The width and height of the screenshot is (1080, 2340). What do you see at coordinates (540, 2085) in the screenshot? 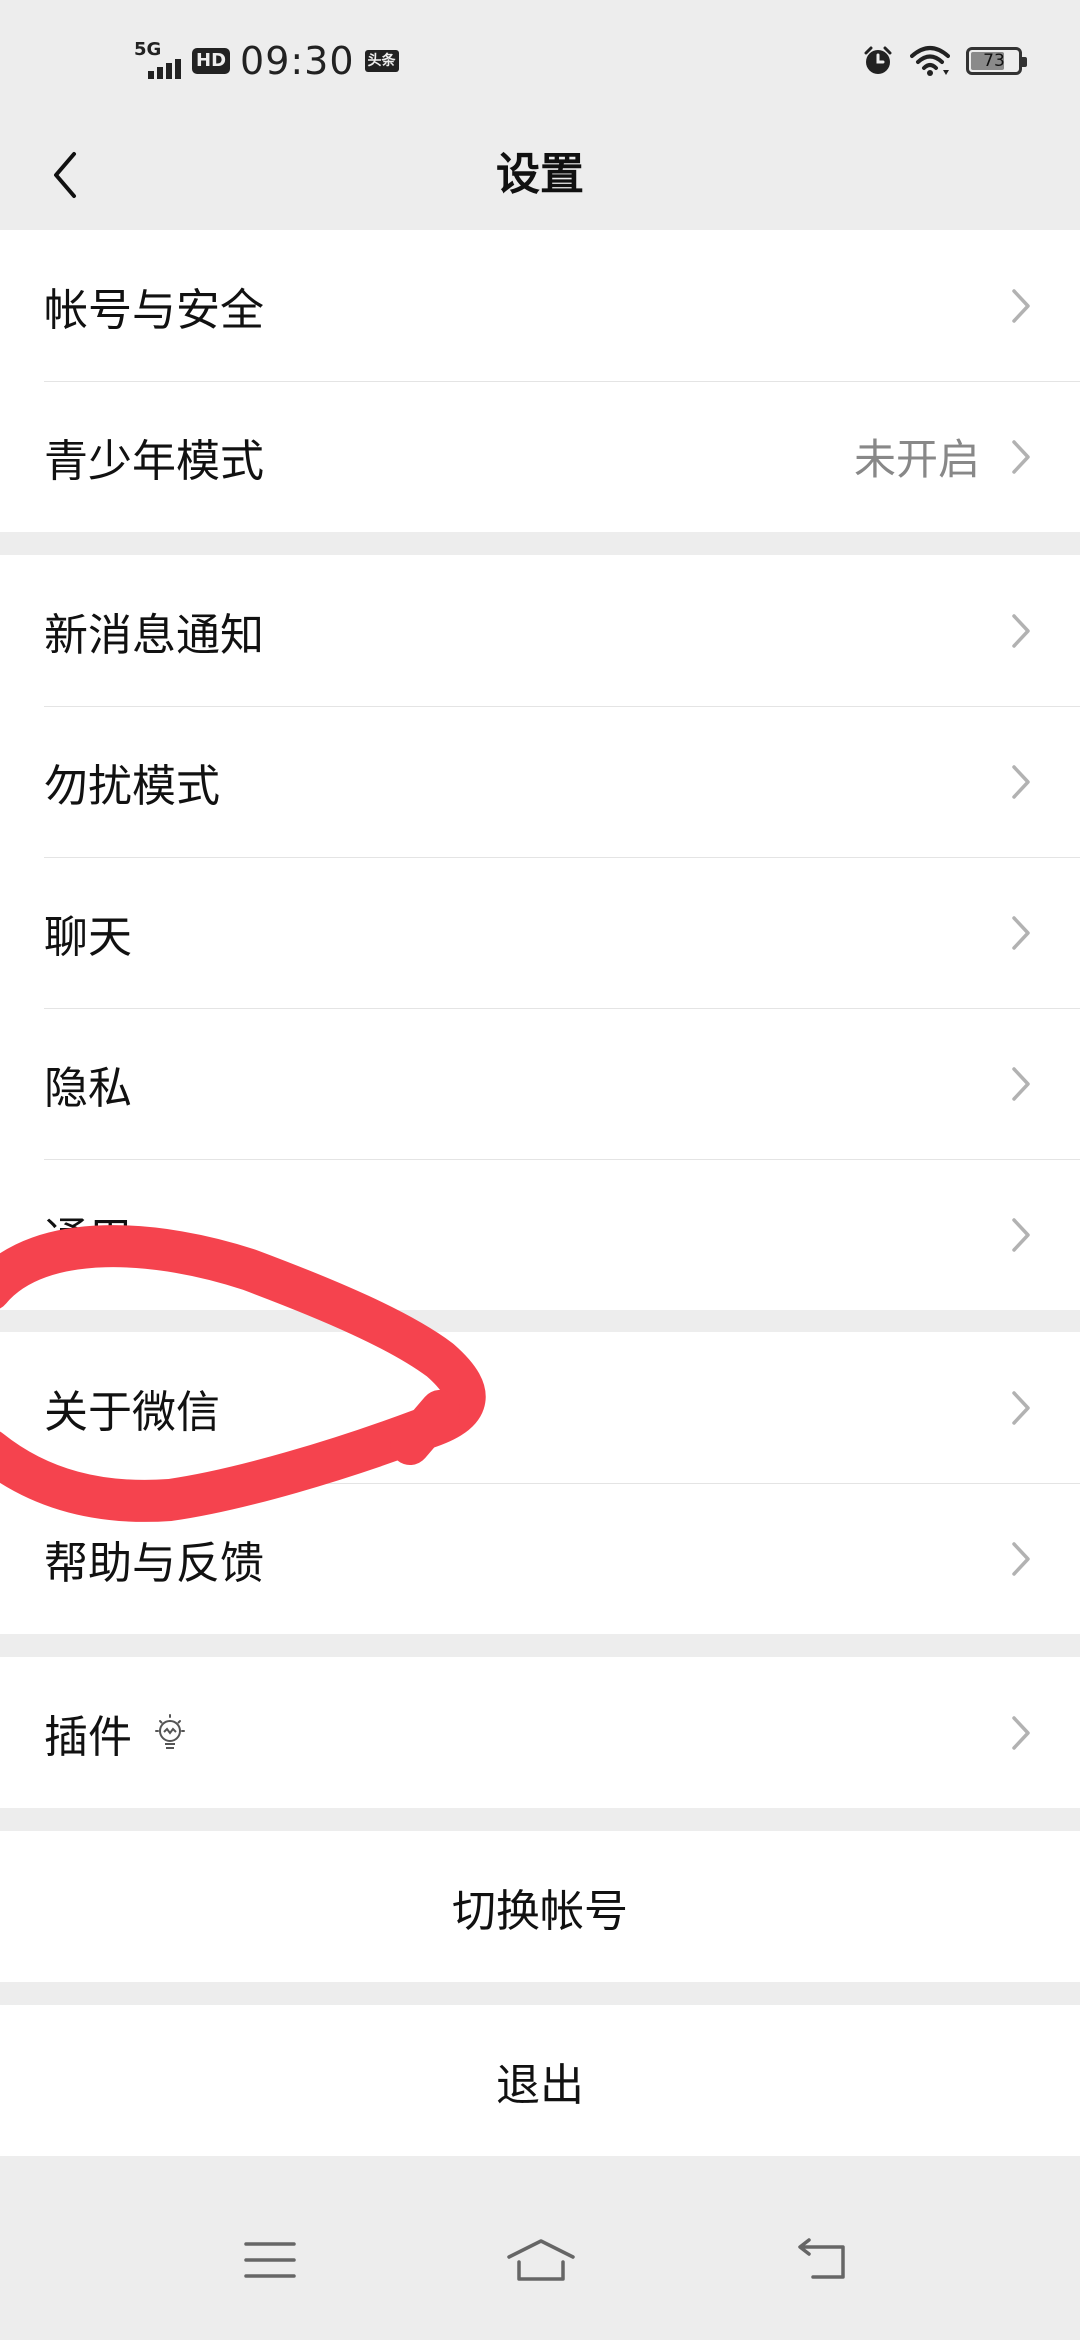
I see `logout-label: 退出` at bounding box center [540, 2085].